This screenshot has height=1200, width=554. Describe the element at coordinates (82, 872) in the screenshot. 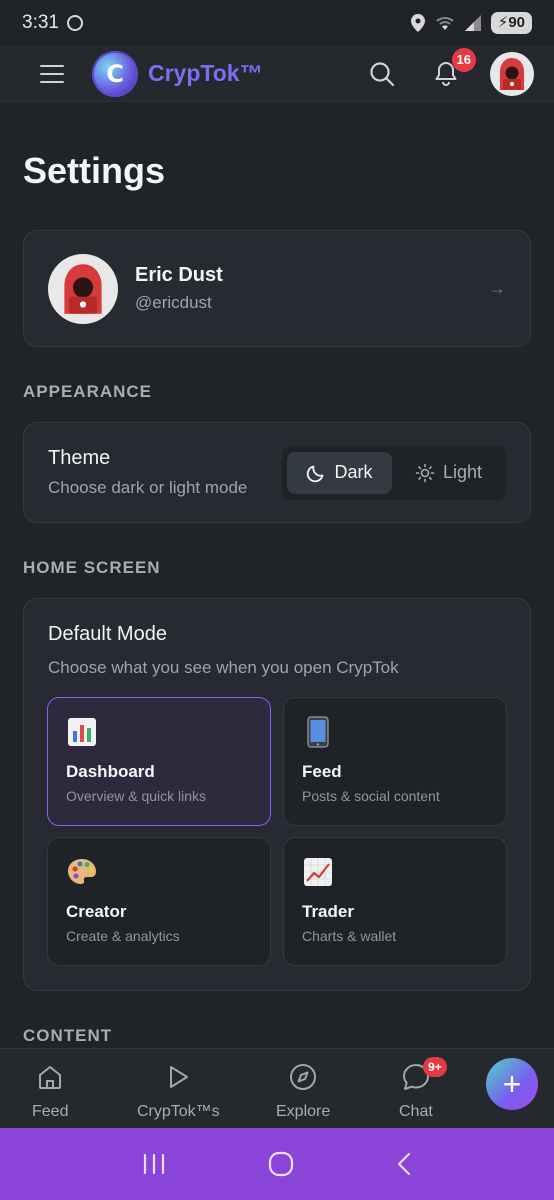

I see `palette-icon` at that location.